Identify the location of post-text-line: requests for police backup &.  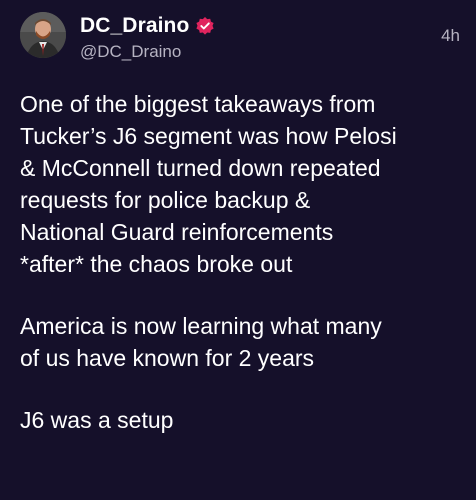
(165, 200).